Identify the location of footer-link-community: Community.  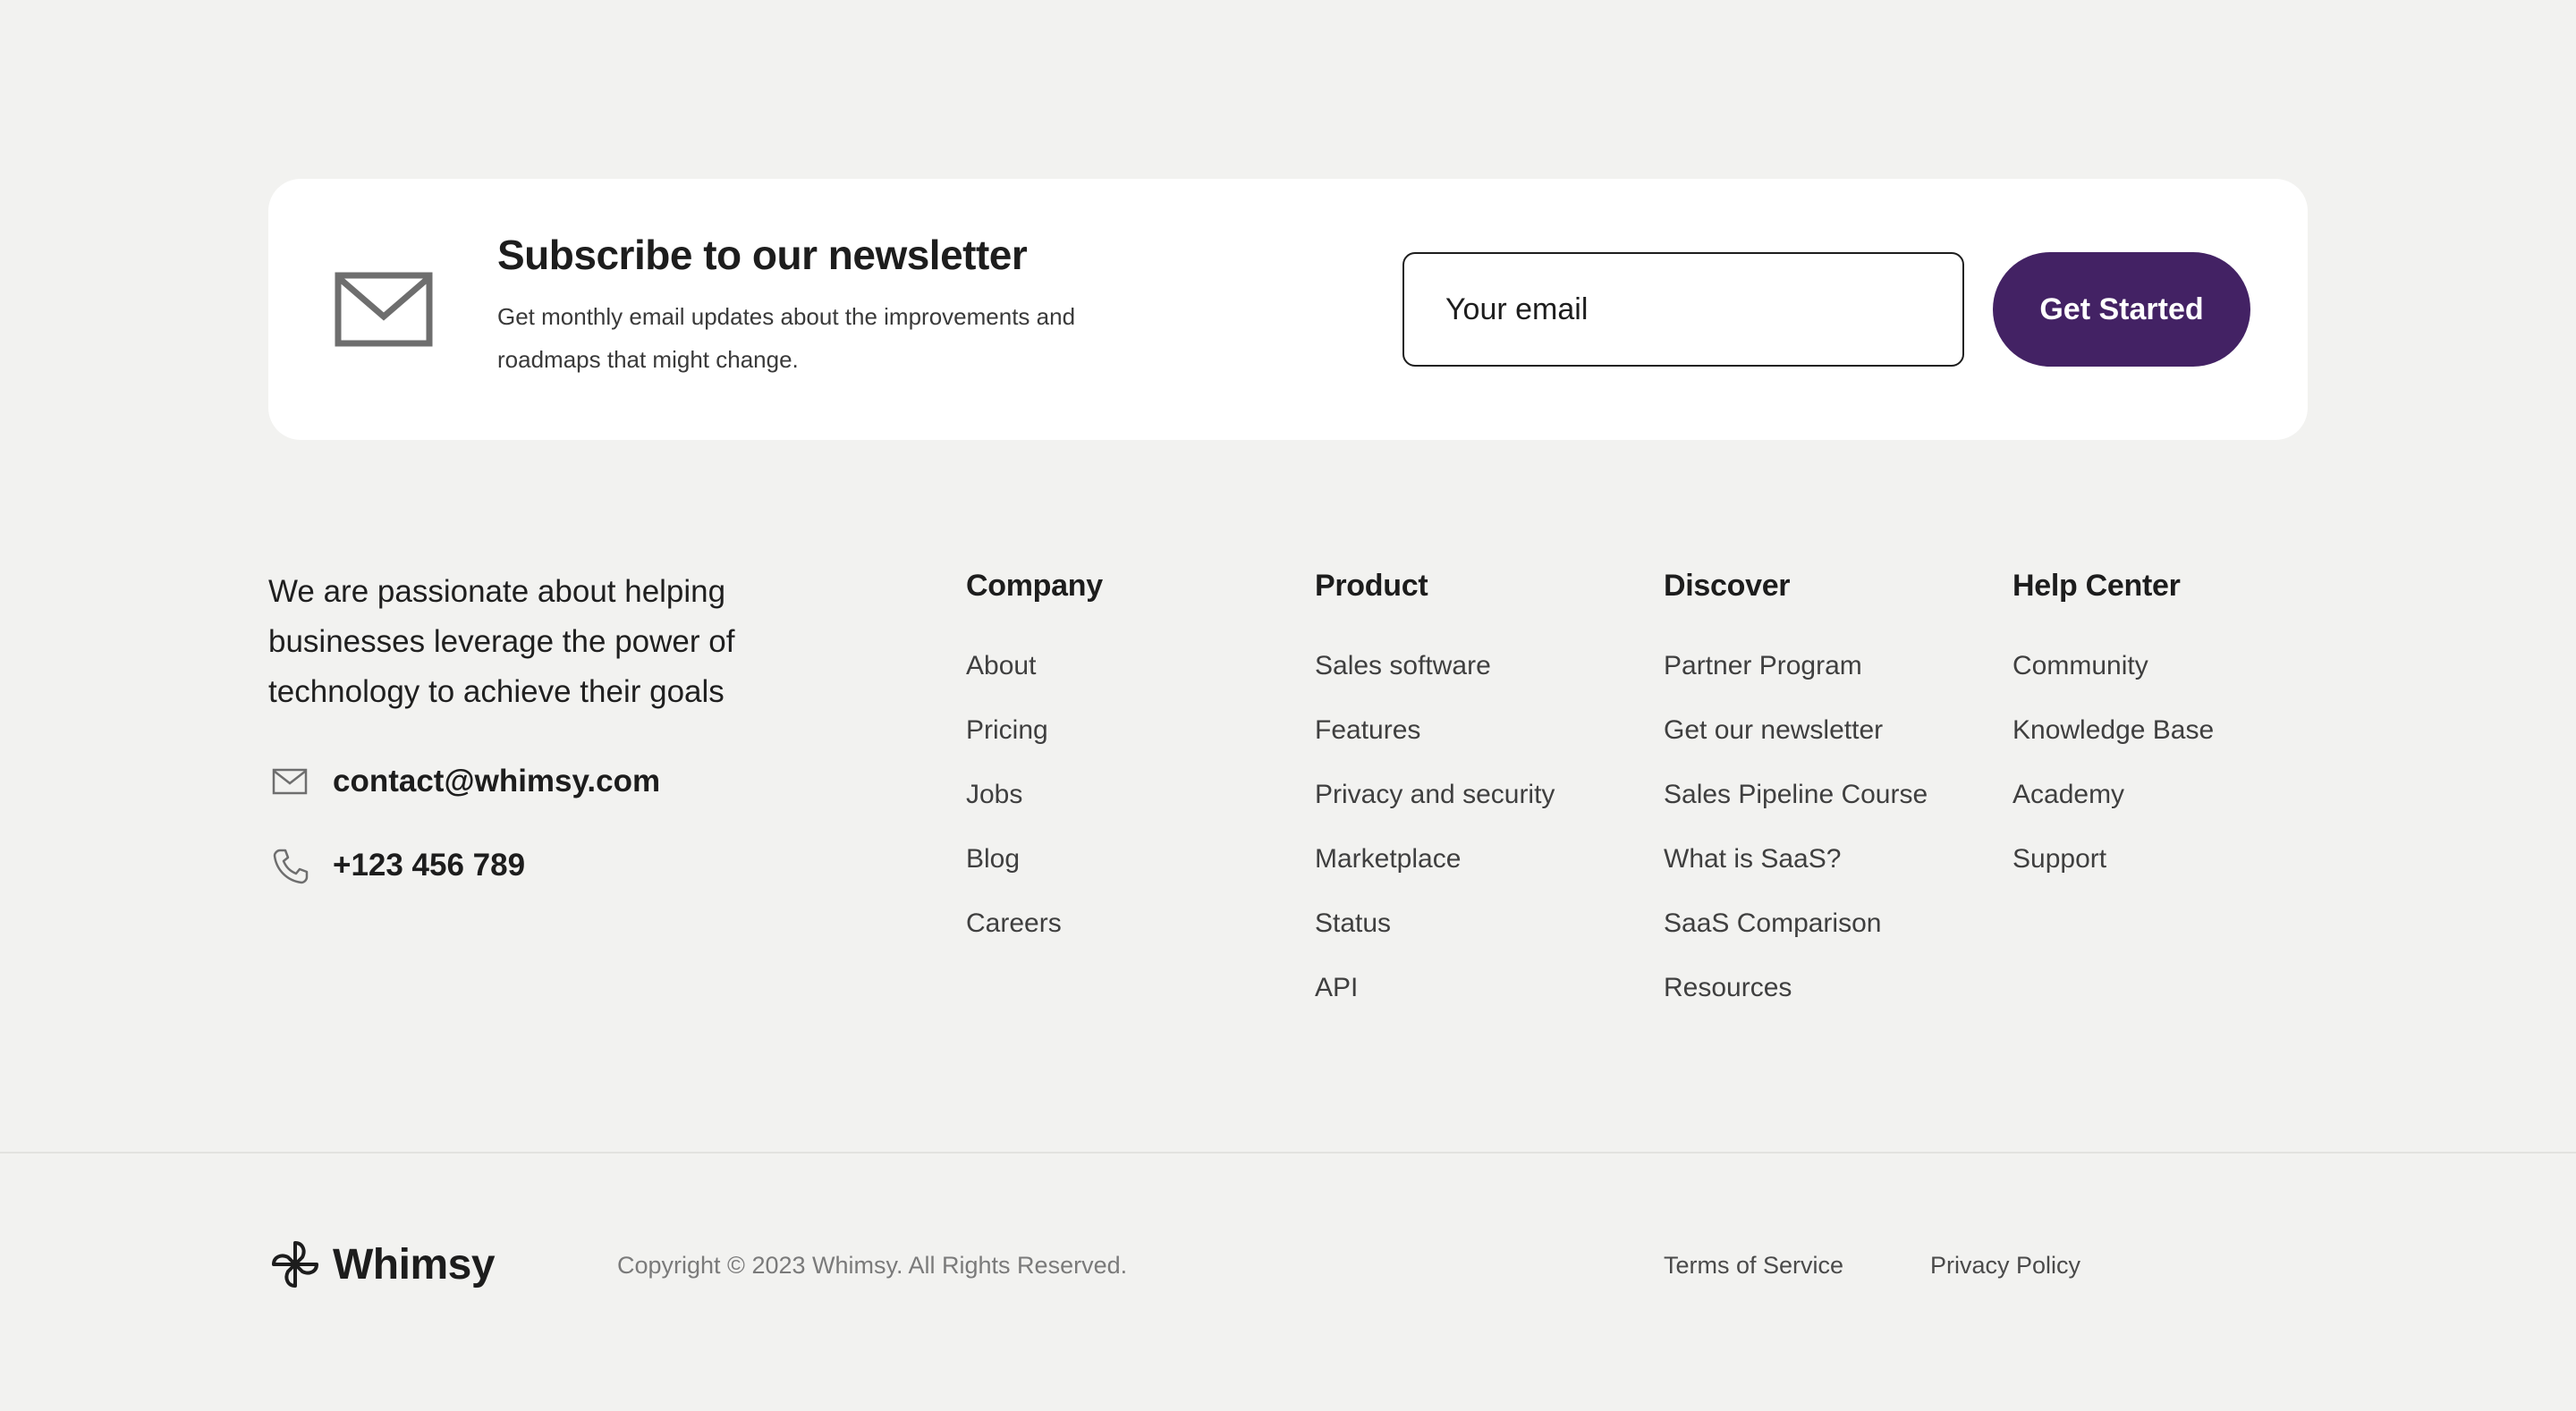
(2080, 665).